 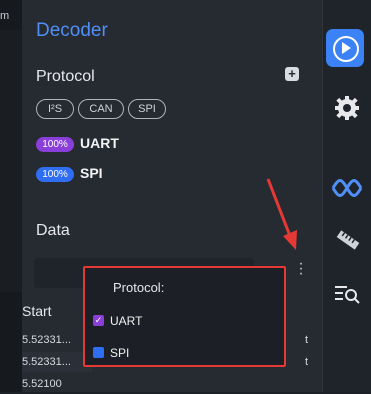 What do you see at coordinates (347, 188) in the screenshot?
I see `waveform-icon` at bounding box center [347, 188].